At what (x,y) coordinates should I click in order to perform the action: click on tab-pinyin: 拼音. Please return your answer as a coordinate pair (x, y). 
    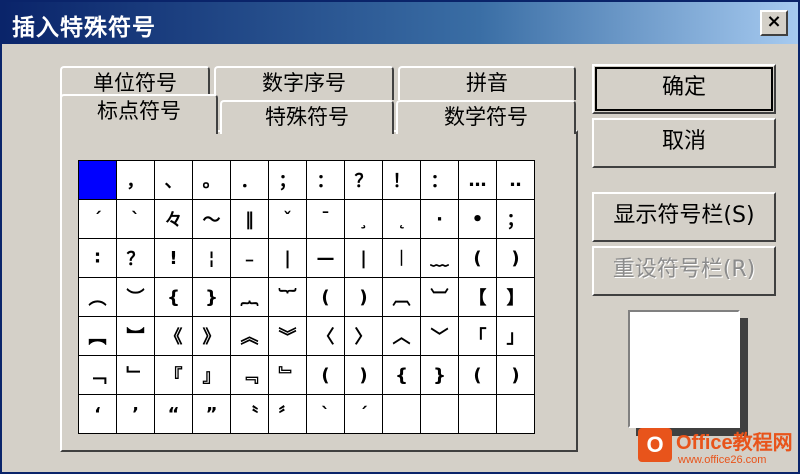
    Looking at the image, I should click on (487, 83).